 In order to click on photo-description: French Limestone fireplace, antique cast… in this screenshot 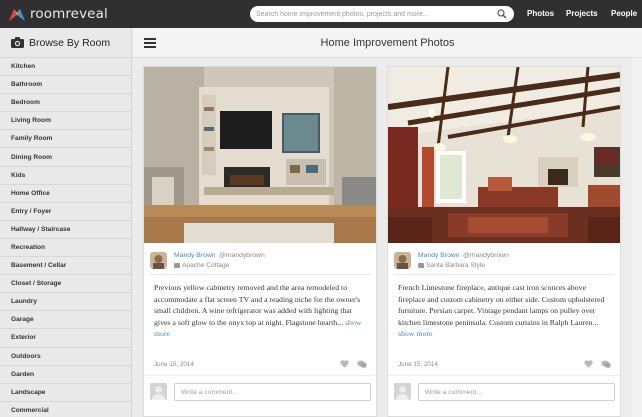, I will do `click(505, 311)`.